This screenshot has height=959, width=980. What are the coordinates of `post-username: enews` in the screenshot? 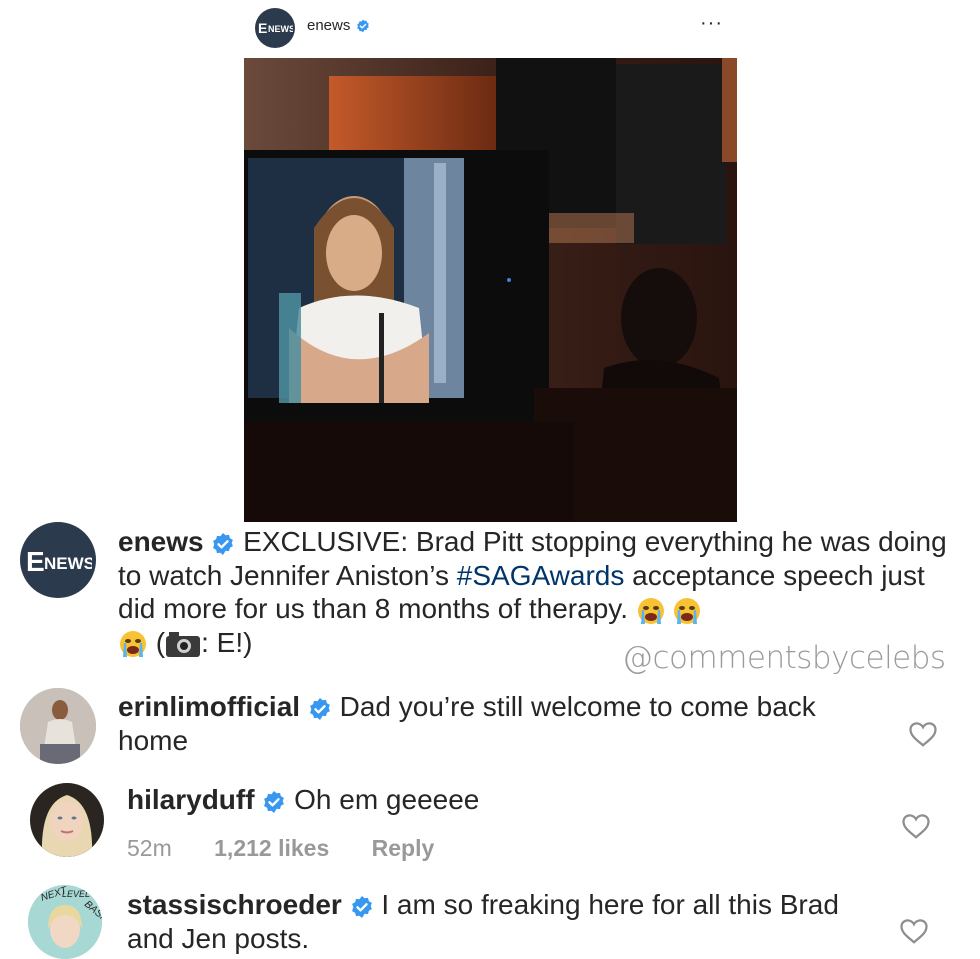 It's located at (328, 25).